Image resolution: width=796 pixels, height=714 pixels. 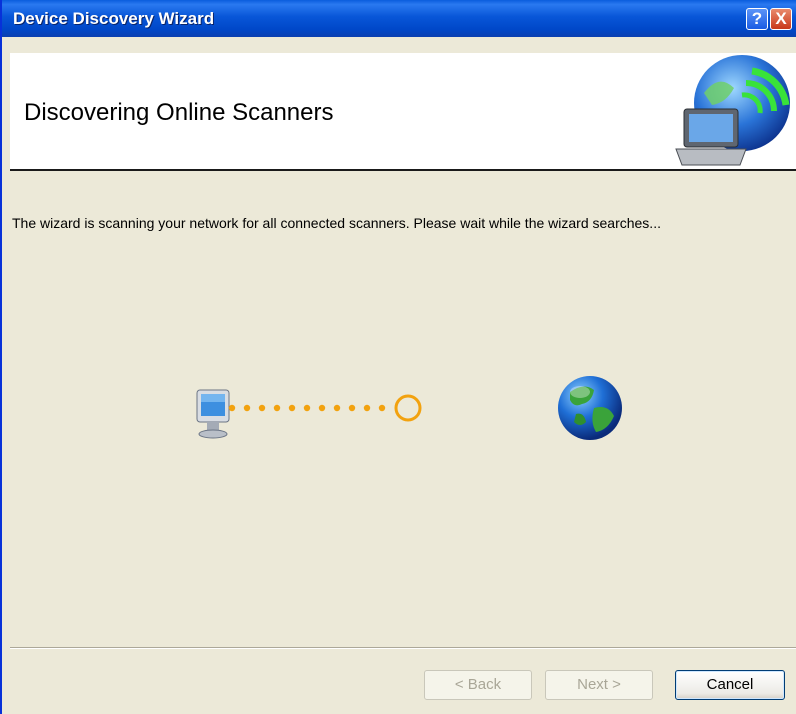 What do you see at coordinates (307, 408) in the screenshot?
I see `progress-dots` at bounding box center [307, 408].